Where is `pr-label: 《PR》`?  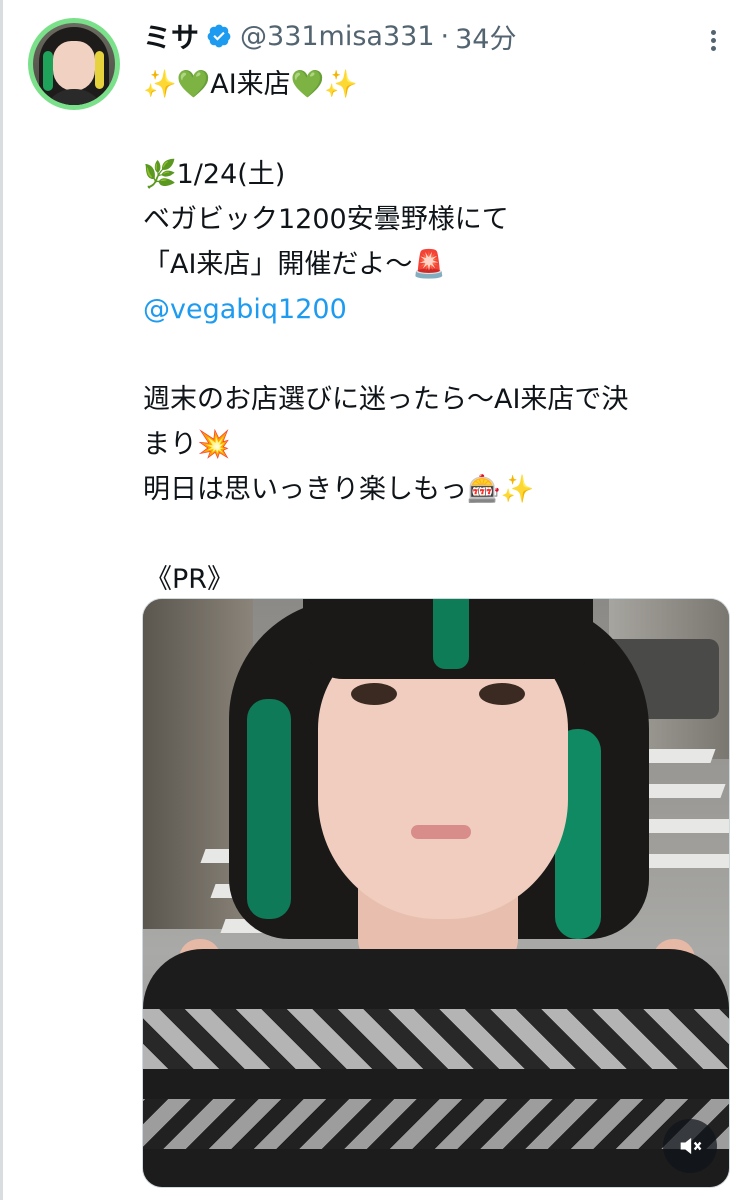
pr-label: 《PR》 is located at coordinates (190, 579).